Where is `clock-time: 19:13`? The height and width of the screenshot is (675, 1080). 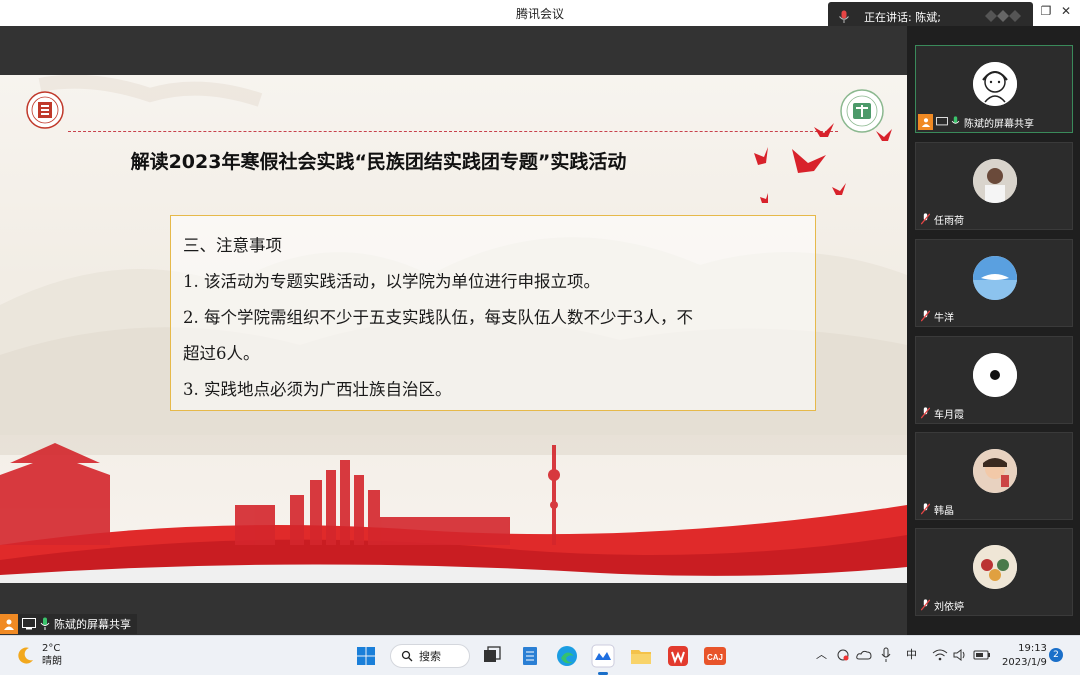
clock-time: 19:13 is located at coordinates (1032, 648).